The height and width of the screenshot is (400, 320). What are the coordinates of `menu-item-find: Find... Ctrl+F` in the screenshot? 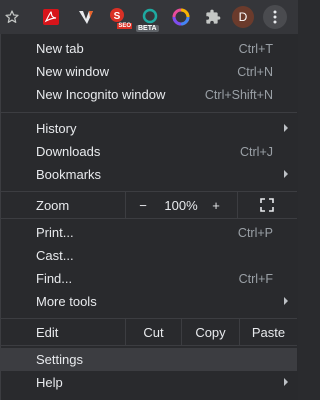 It's located at (149, 278).